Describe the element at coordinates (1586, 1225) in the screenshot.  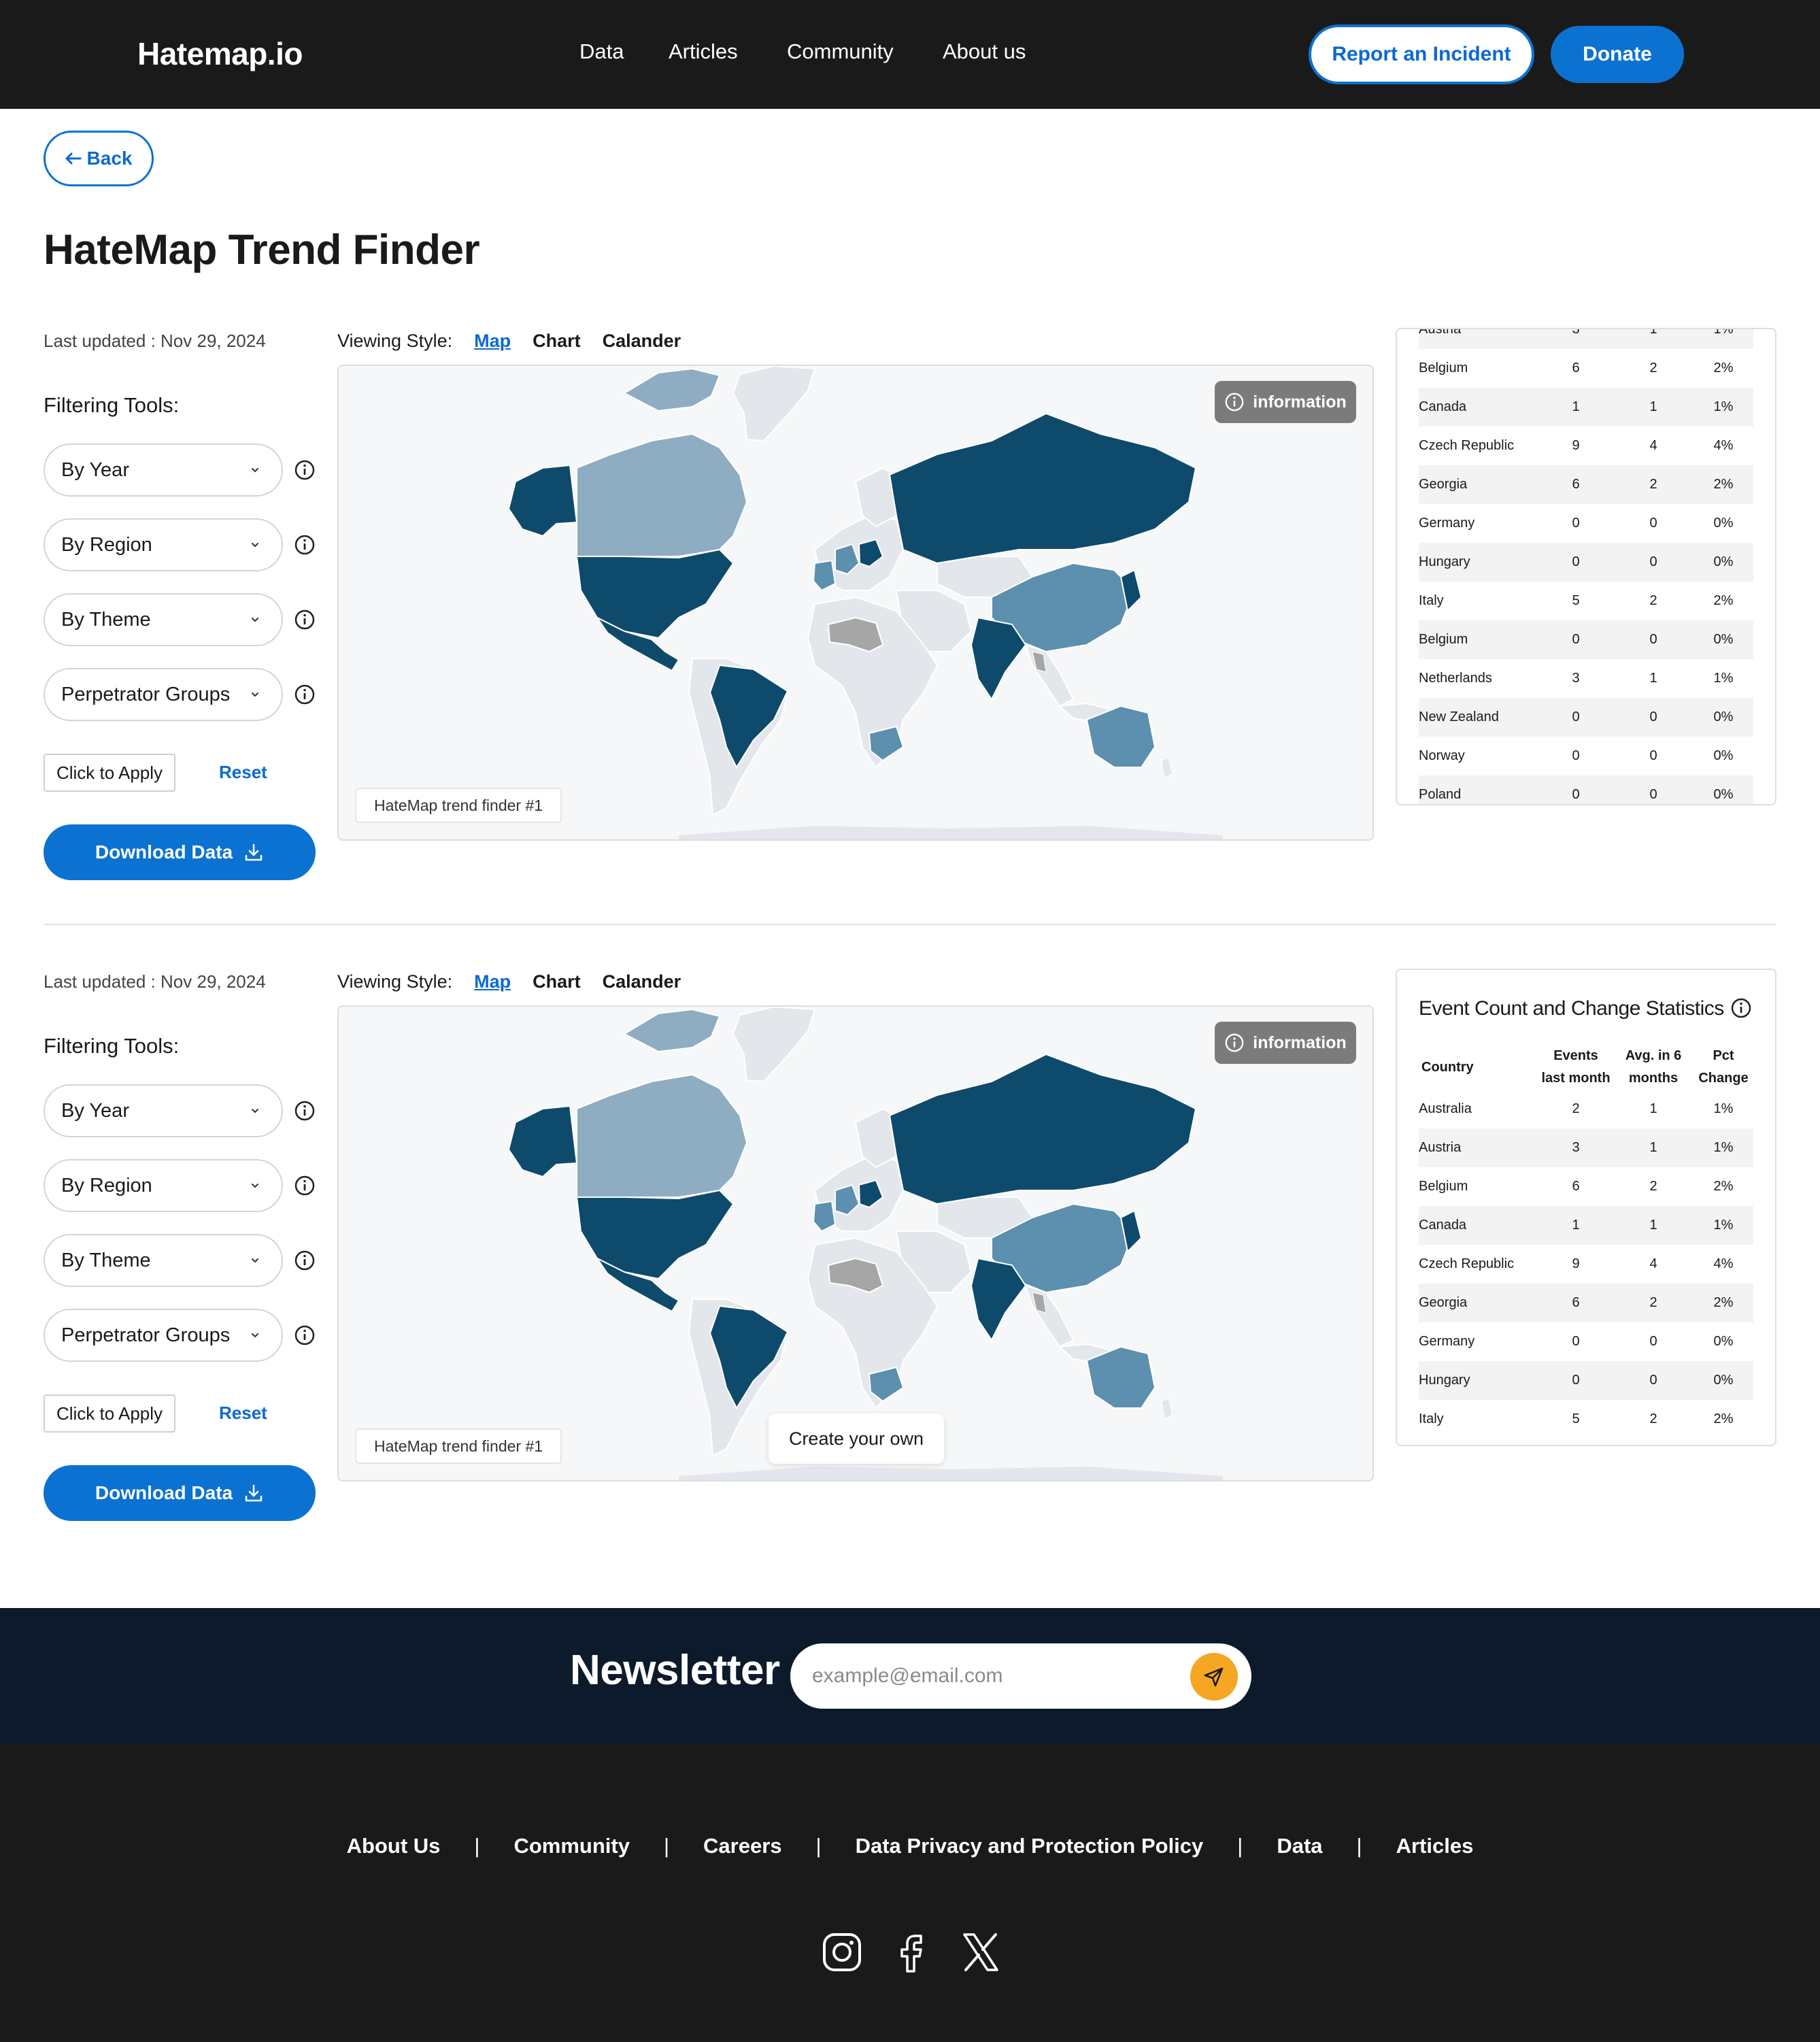
I see `table-row: Canada 1 1 1%` at that location.